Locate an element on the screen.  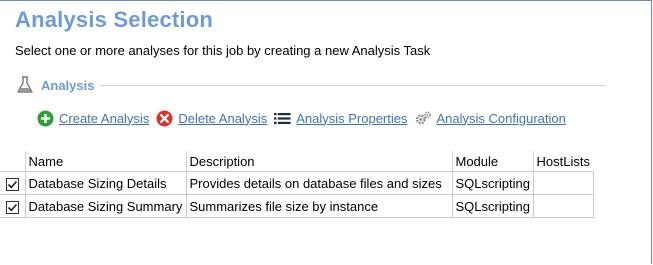
analysis-properties-label: Analysis Properties is located at coordinates (352, 118).